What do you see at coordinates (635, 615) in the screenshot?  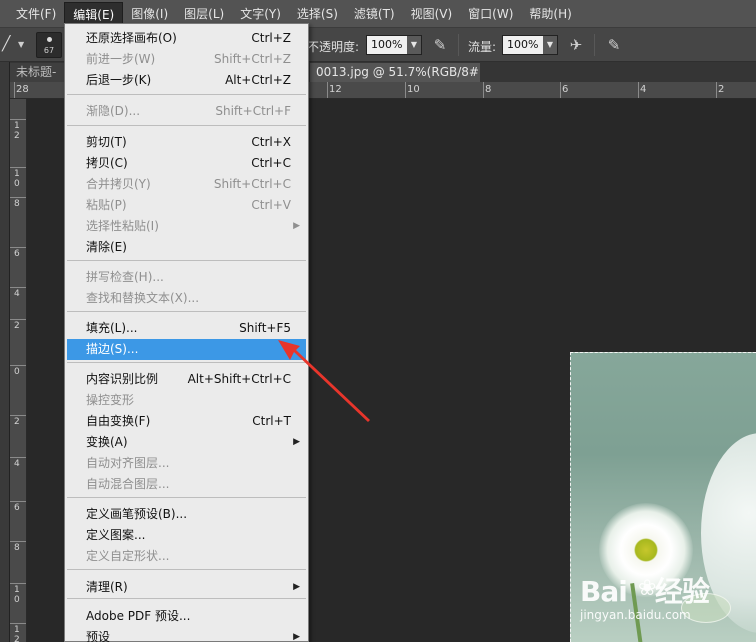 I see `watermark-url: jingyan.baidu.com` at bounding box center [635, 615].